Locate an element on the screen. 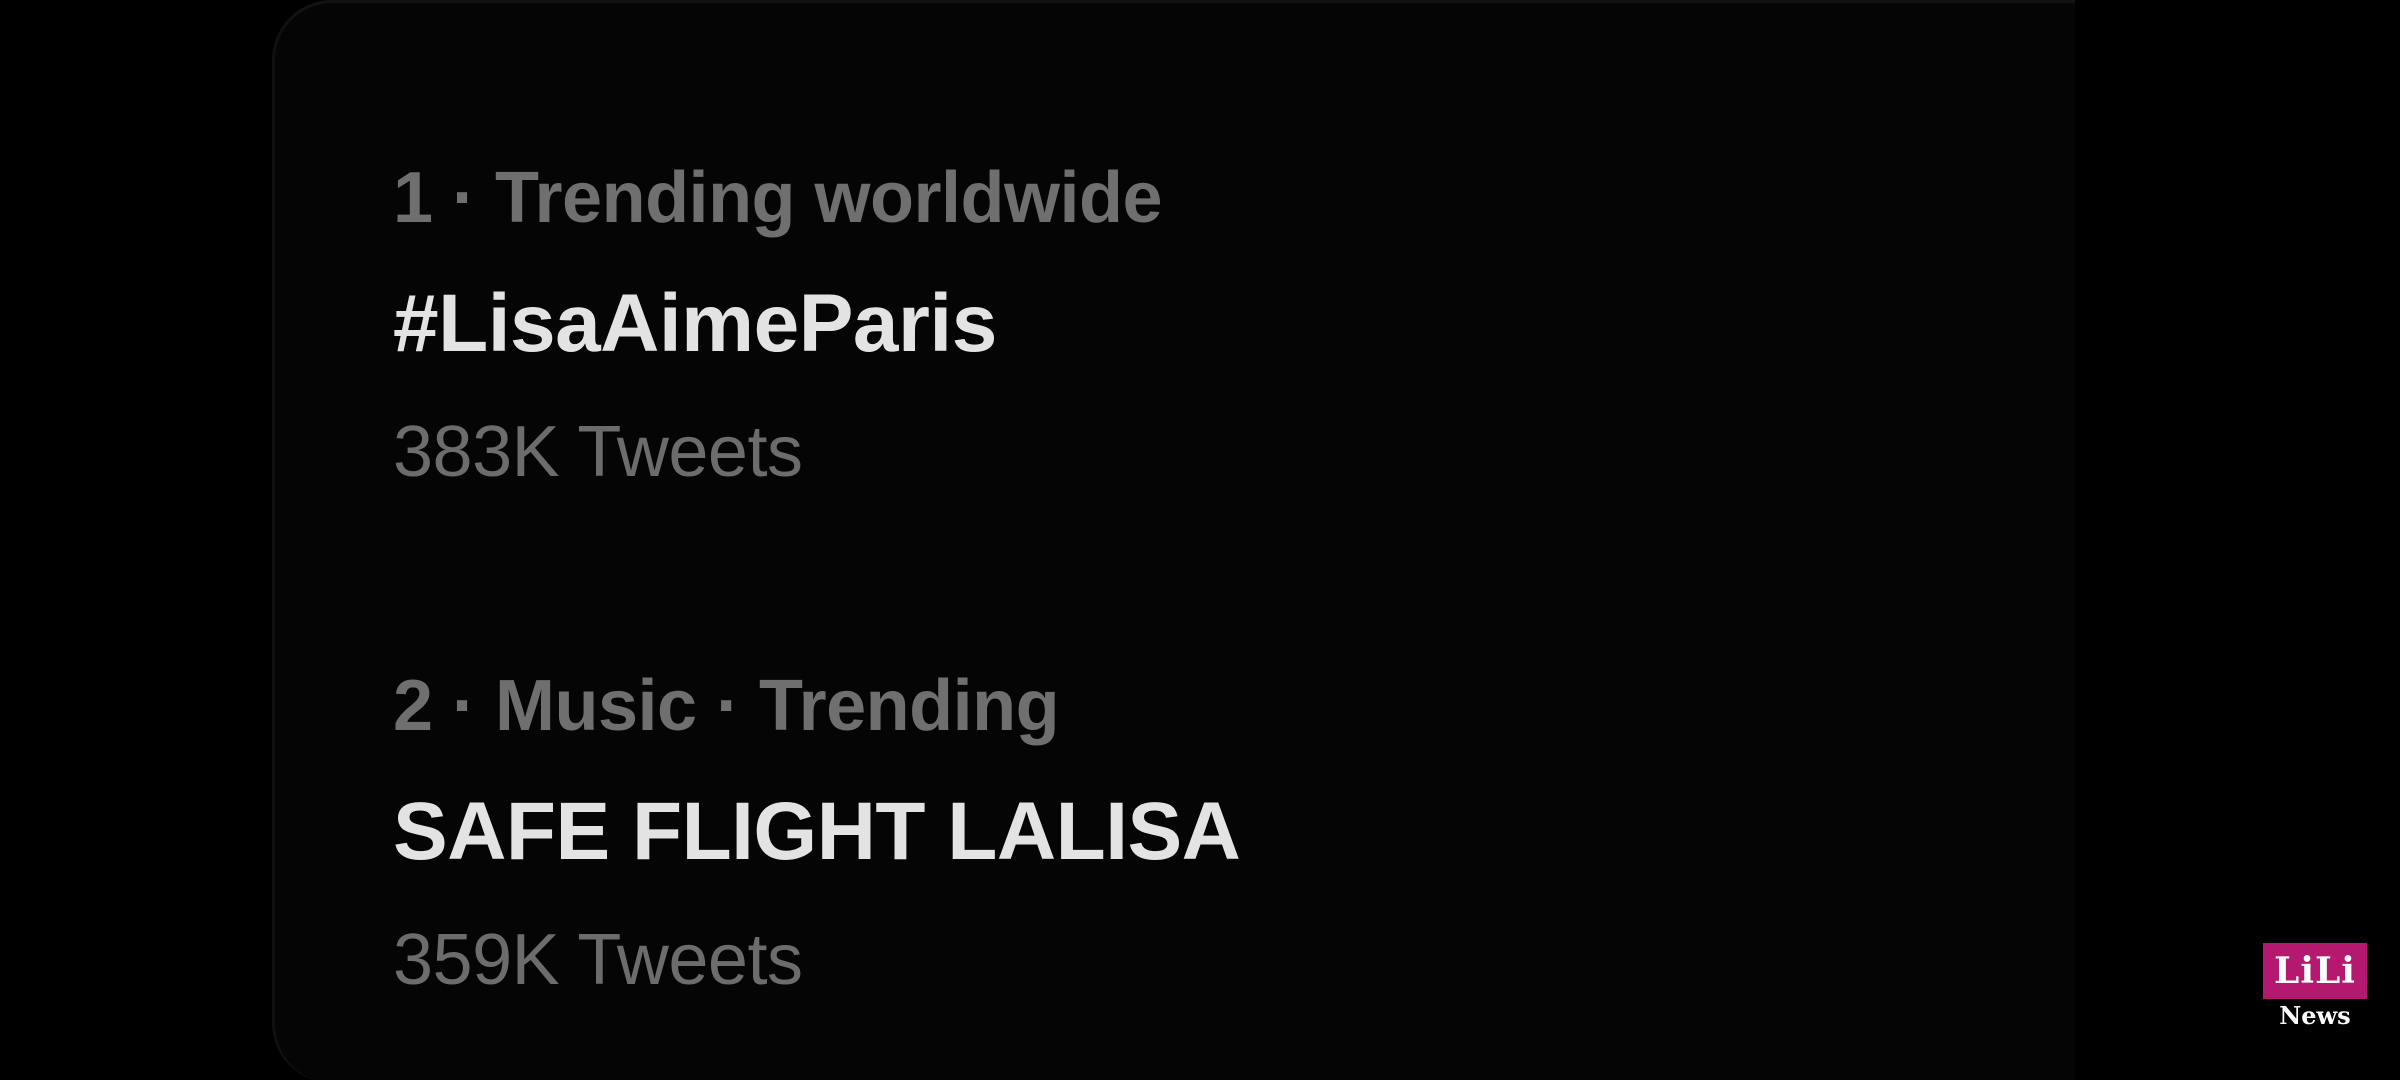 Image resolution: width=2400 pixels, height=1080 pixels. channel-watermark: LiLi News is located at coordinates (2315, 988).